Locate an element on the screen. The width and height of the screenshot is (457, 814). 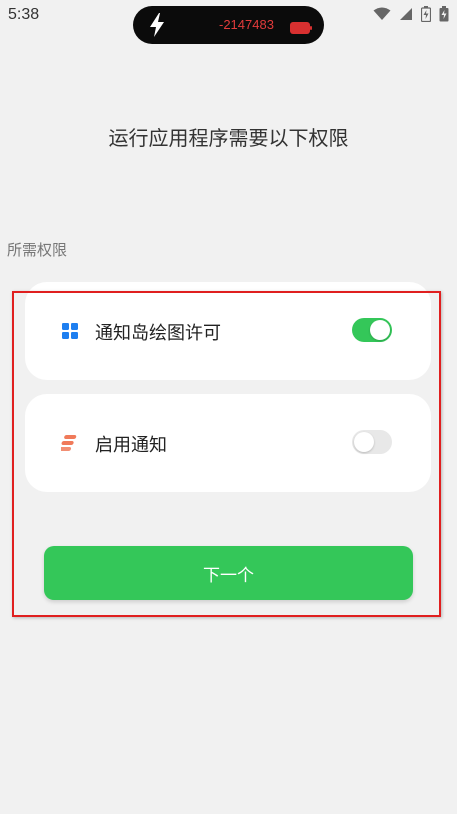
bolt-icon is located at coordinates (157, 27).